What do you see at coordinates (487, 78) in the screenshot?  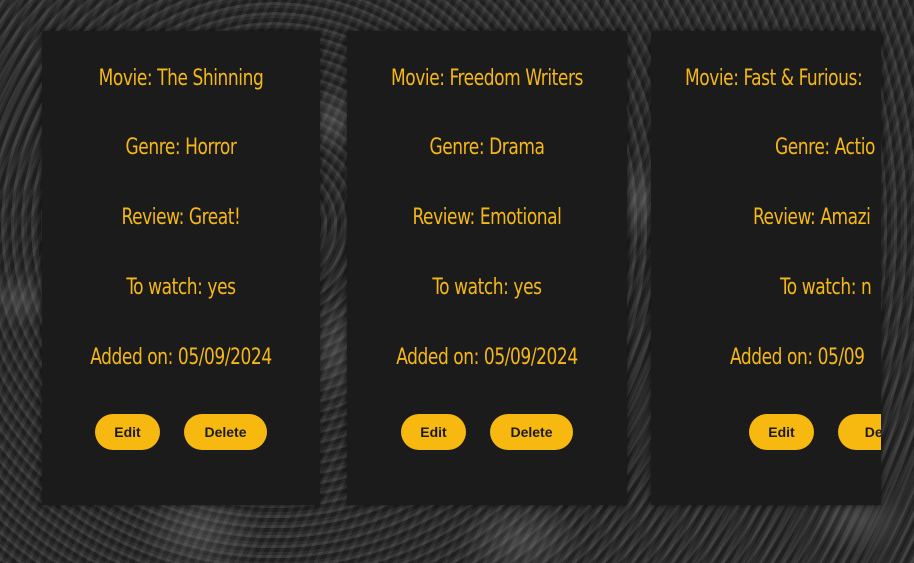 I see `movie-title: Movie: Freedom Writers` at bounding box center [487, 78].